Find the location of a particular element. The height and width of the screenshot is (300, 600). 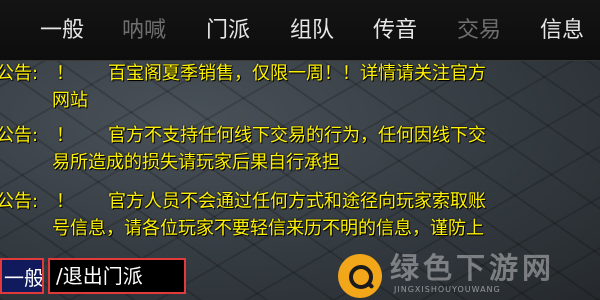

tab-general: 一般 is located at coordinates (62, 31).